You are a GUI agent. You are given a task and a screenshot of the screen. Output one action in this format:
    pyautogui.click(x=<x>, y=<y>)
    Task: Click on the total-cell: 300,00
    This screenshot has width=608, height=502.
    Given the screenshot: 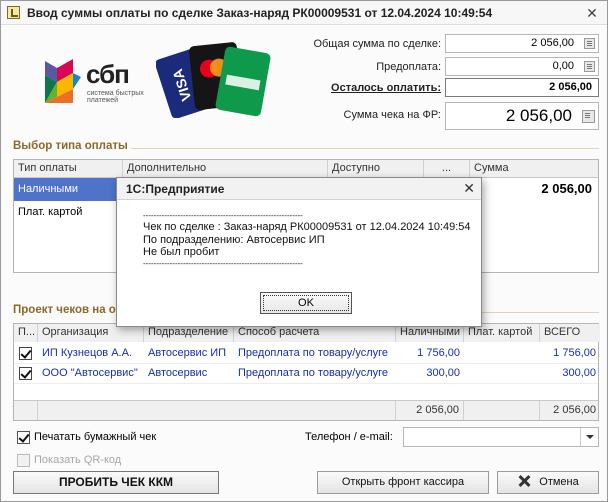 What is the action you would take?
    pyautogui.click(x=570, y=374)
    